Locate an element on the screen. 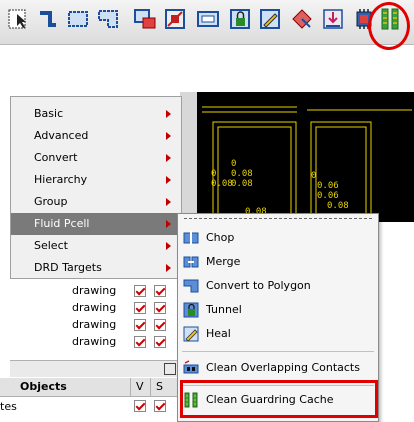 This screenshot has height=422, width=414. via-icon is located at coordinates (175, 19).